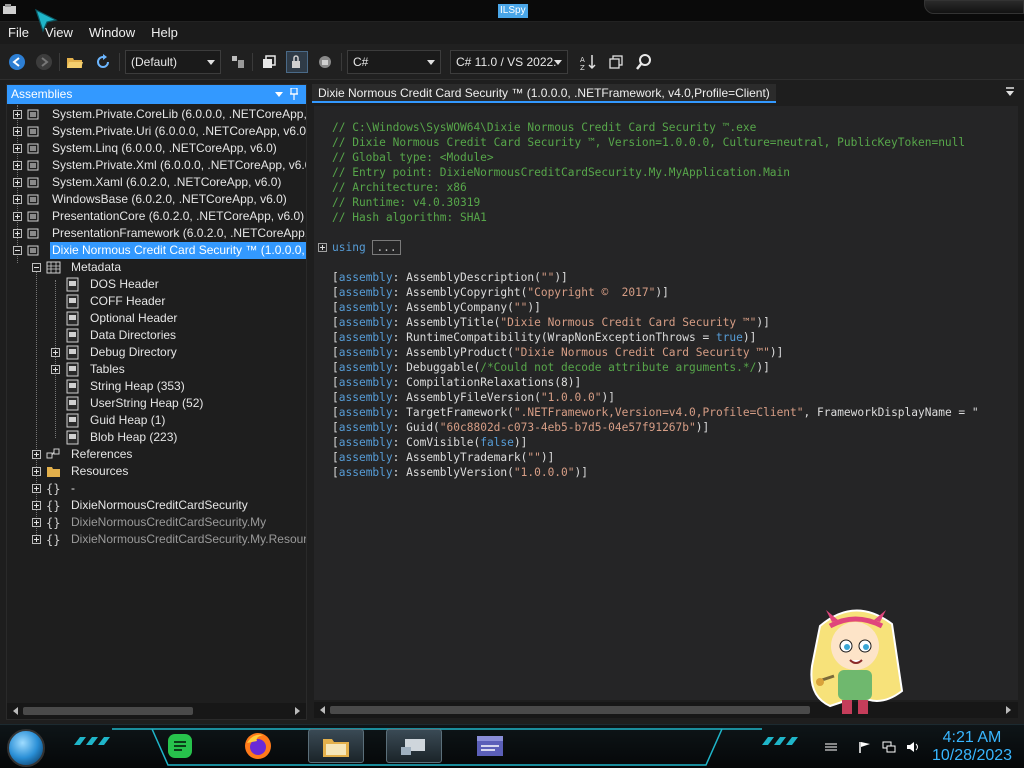 The image size is (1024, 768). I want to click on language-combo: C#, so click(394, 62).